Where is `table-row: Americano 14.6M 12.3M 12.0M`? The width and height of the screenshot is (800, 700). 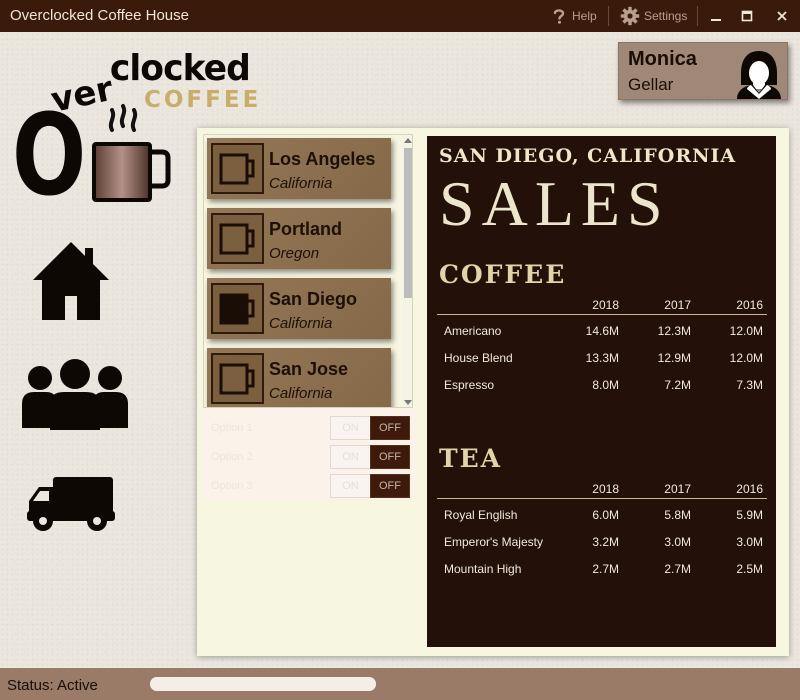 table-row: Americano 14.6M 12.3M 12.0M is located at coordinates (602, 328).